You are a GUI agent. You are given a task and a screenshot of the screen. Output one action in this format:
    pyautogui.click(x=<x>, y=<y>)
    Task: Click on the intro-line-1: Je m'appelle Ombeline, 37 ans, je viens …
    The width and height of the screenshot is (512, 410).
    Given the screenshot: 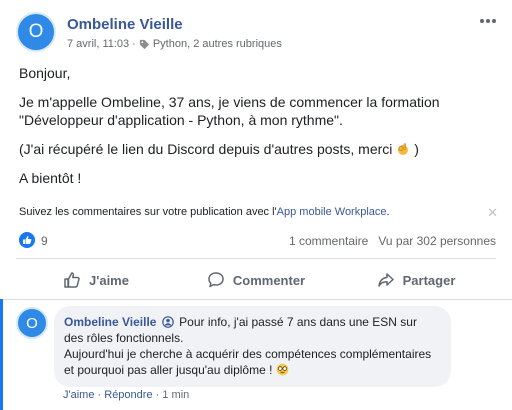 What is the action you would take?
    pyautogui.click(x=229, y=102)
    